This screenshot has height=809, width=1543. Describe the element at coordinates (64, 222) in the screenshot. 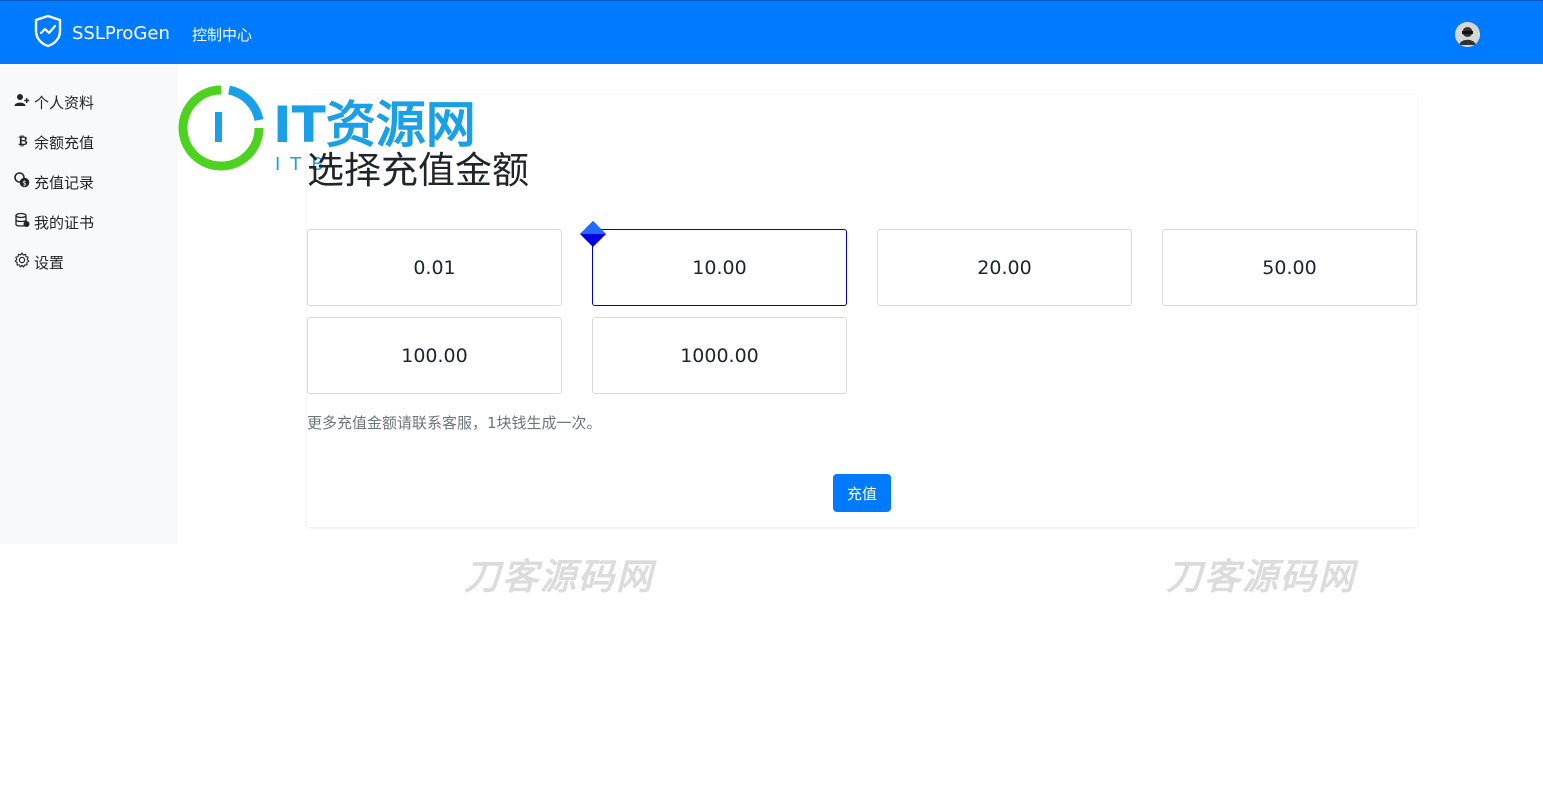

I see `sidebar-item-label: 我的证书` at that location.